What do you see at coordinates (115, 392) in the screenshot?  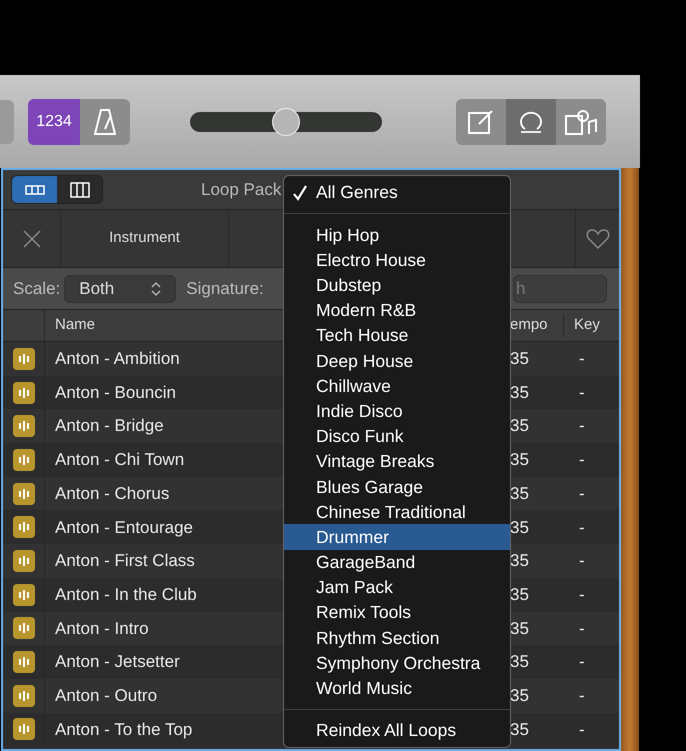 I see `loop-name: Anton - Bouncin` at bounding box center [115, 392].